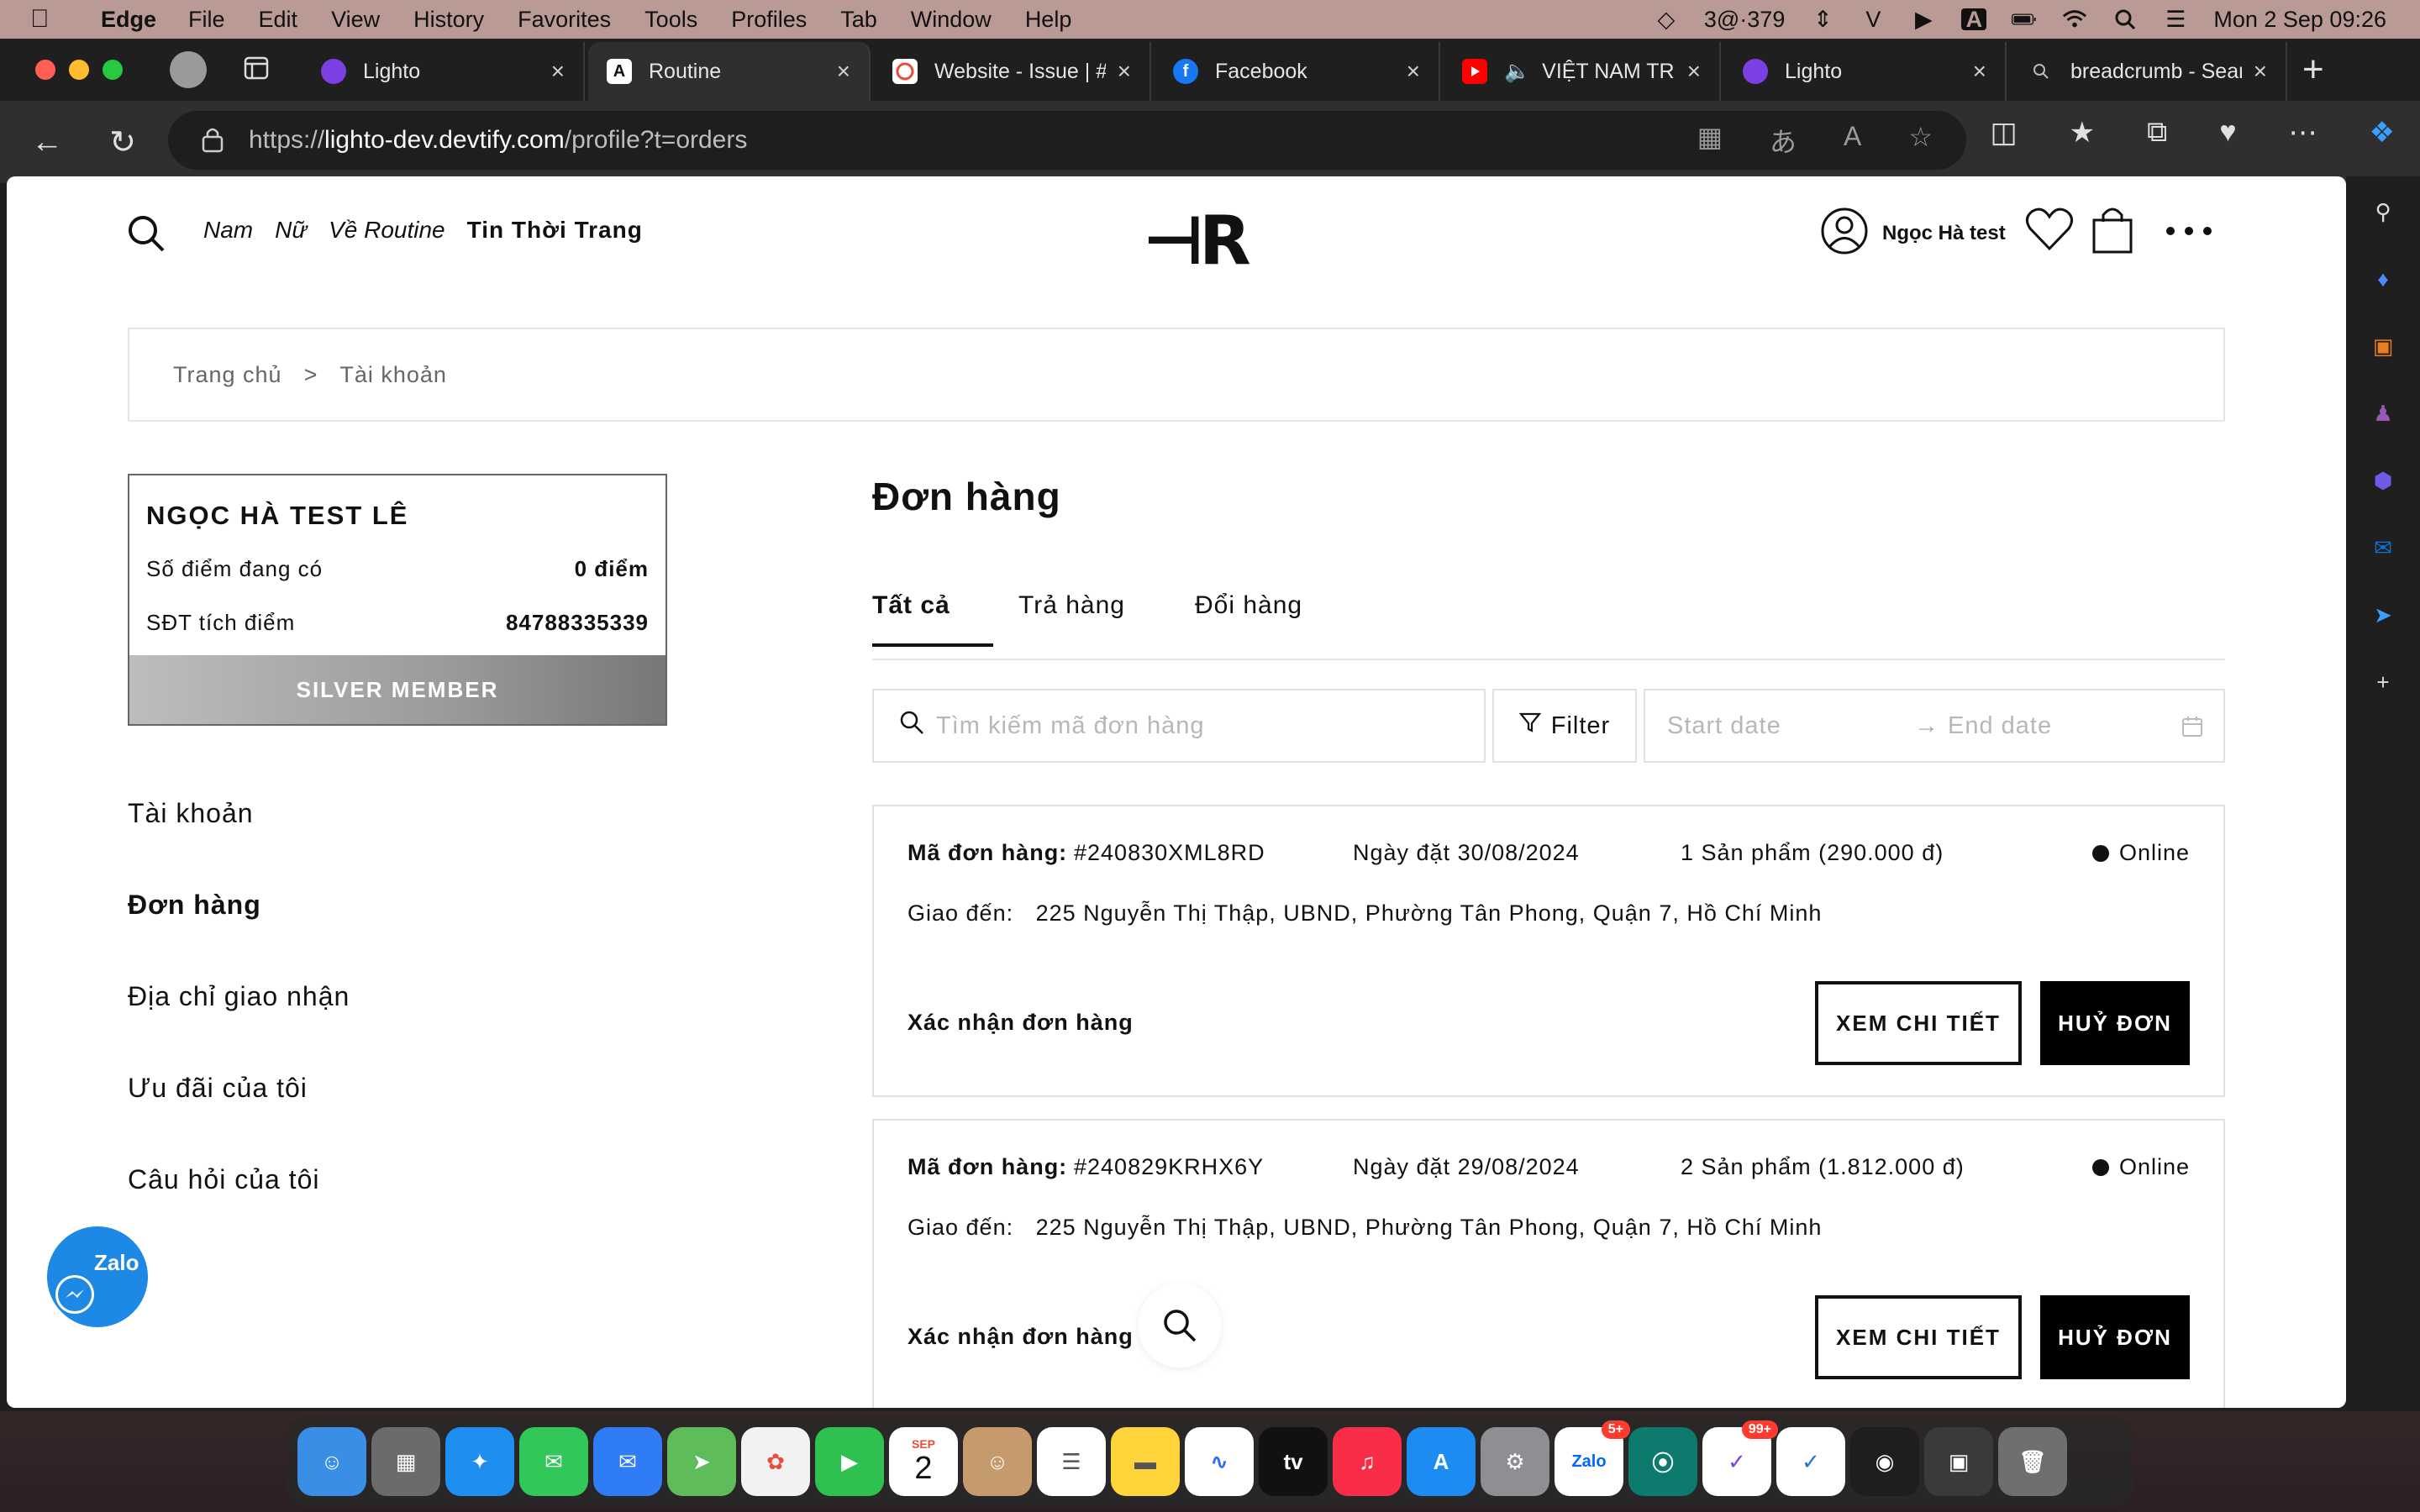  Describe the element at coordinates (2000, 726) in the screenshot. I see `end-date-field: End date` at that location.